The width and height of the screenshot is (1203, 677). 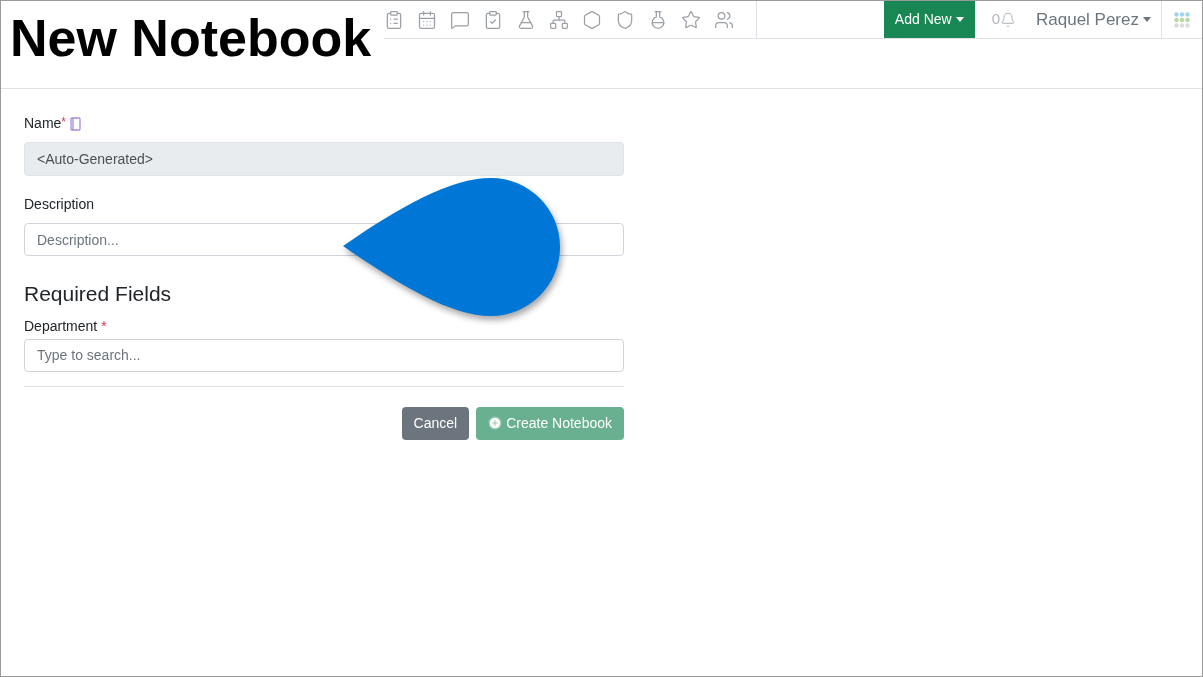 I want to click on notebook-icon, so click(x=76, y=123).